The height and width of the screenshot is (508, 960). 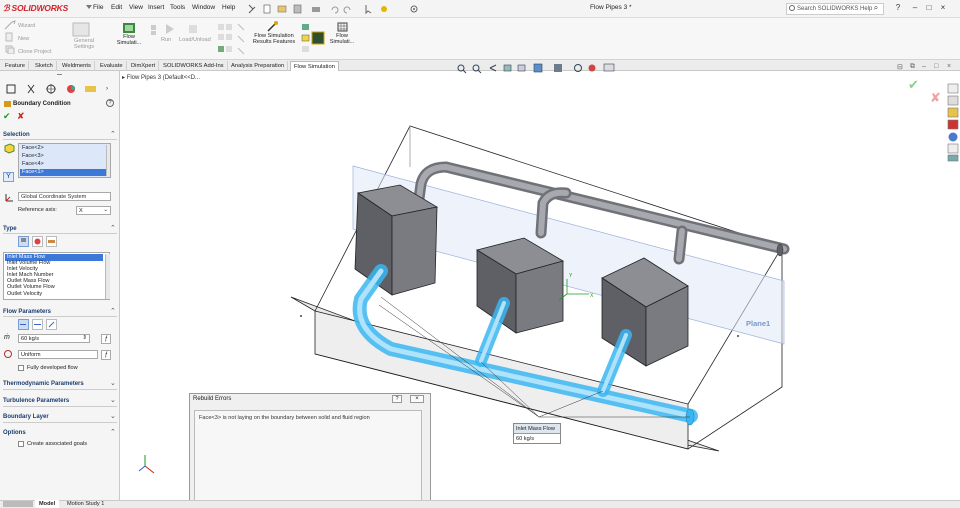 I want to click on dialog-help-icon: ?, so click(x=397, y=399).